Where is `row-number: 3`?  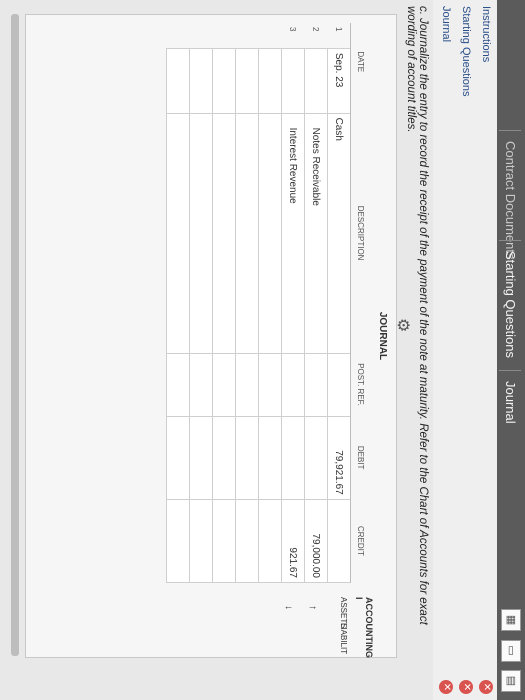
row-number: 3 is located at coordinates (293, 29).